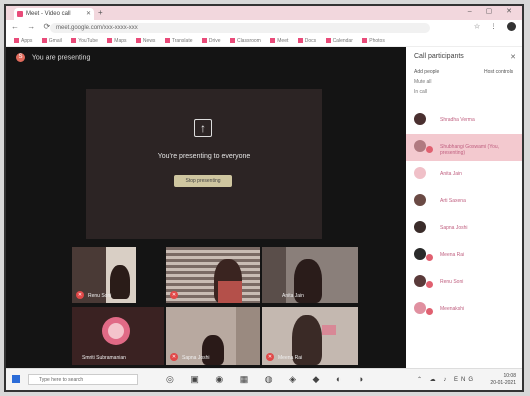 The height and width of the screenshot is (396, 530). I want to click on list-item: Shradha Verma, so click(464, 120).